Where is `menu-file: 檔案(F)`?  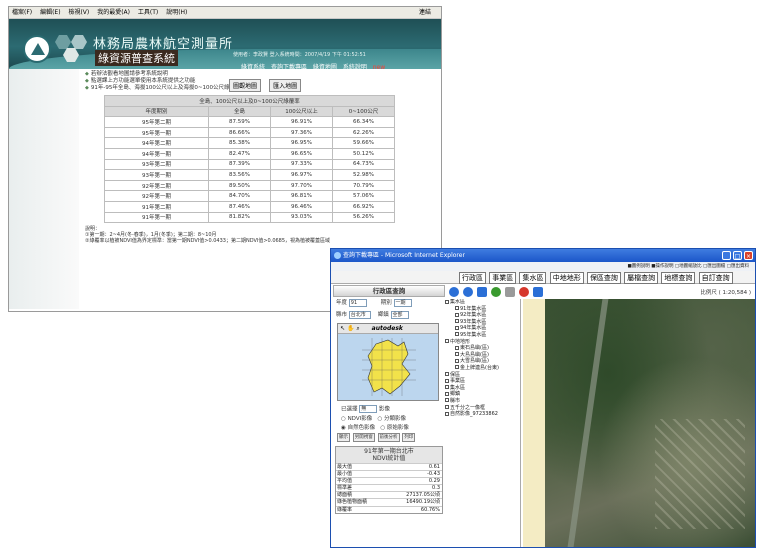 menu-file: 檔案(F) is located at coordinates (22, 12).